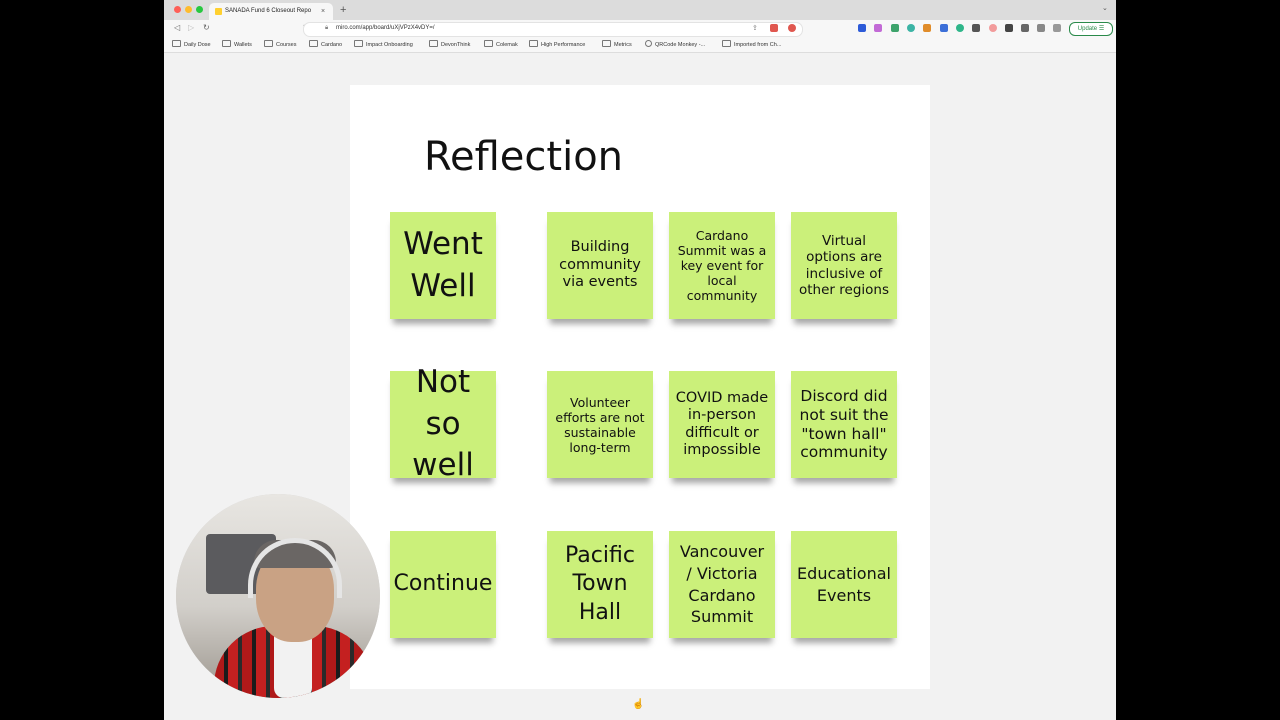 This screenshot has height=720, width=1280. What do you see at coordinates (1091, 29) in the screenshot?
I see `update-button: Update ☰` at bounding box center [1091, 29].